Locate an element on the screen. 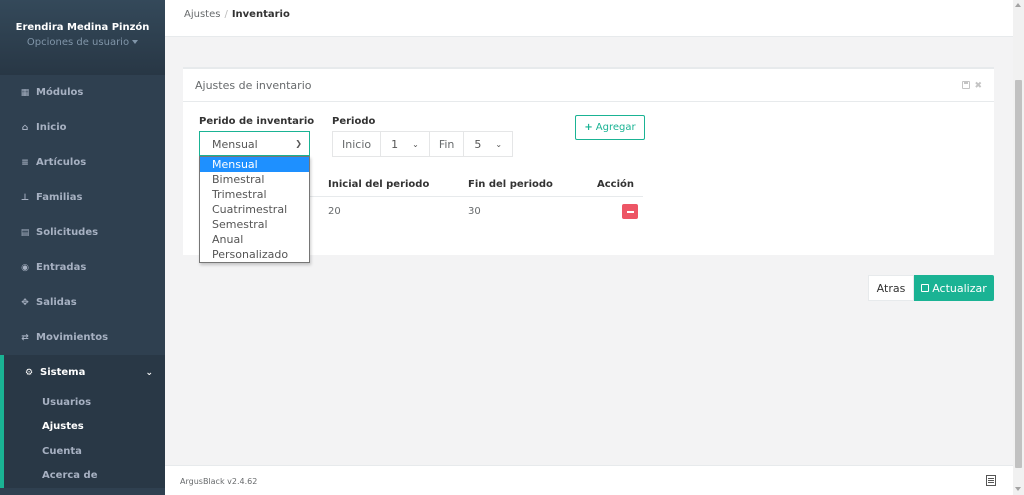 The image size is (1024, 495). dropdown-option: Mensual is located at coordinates (254, 164).